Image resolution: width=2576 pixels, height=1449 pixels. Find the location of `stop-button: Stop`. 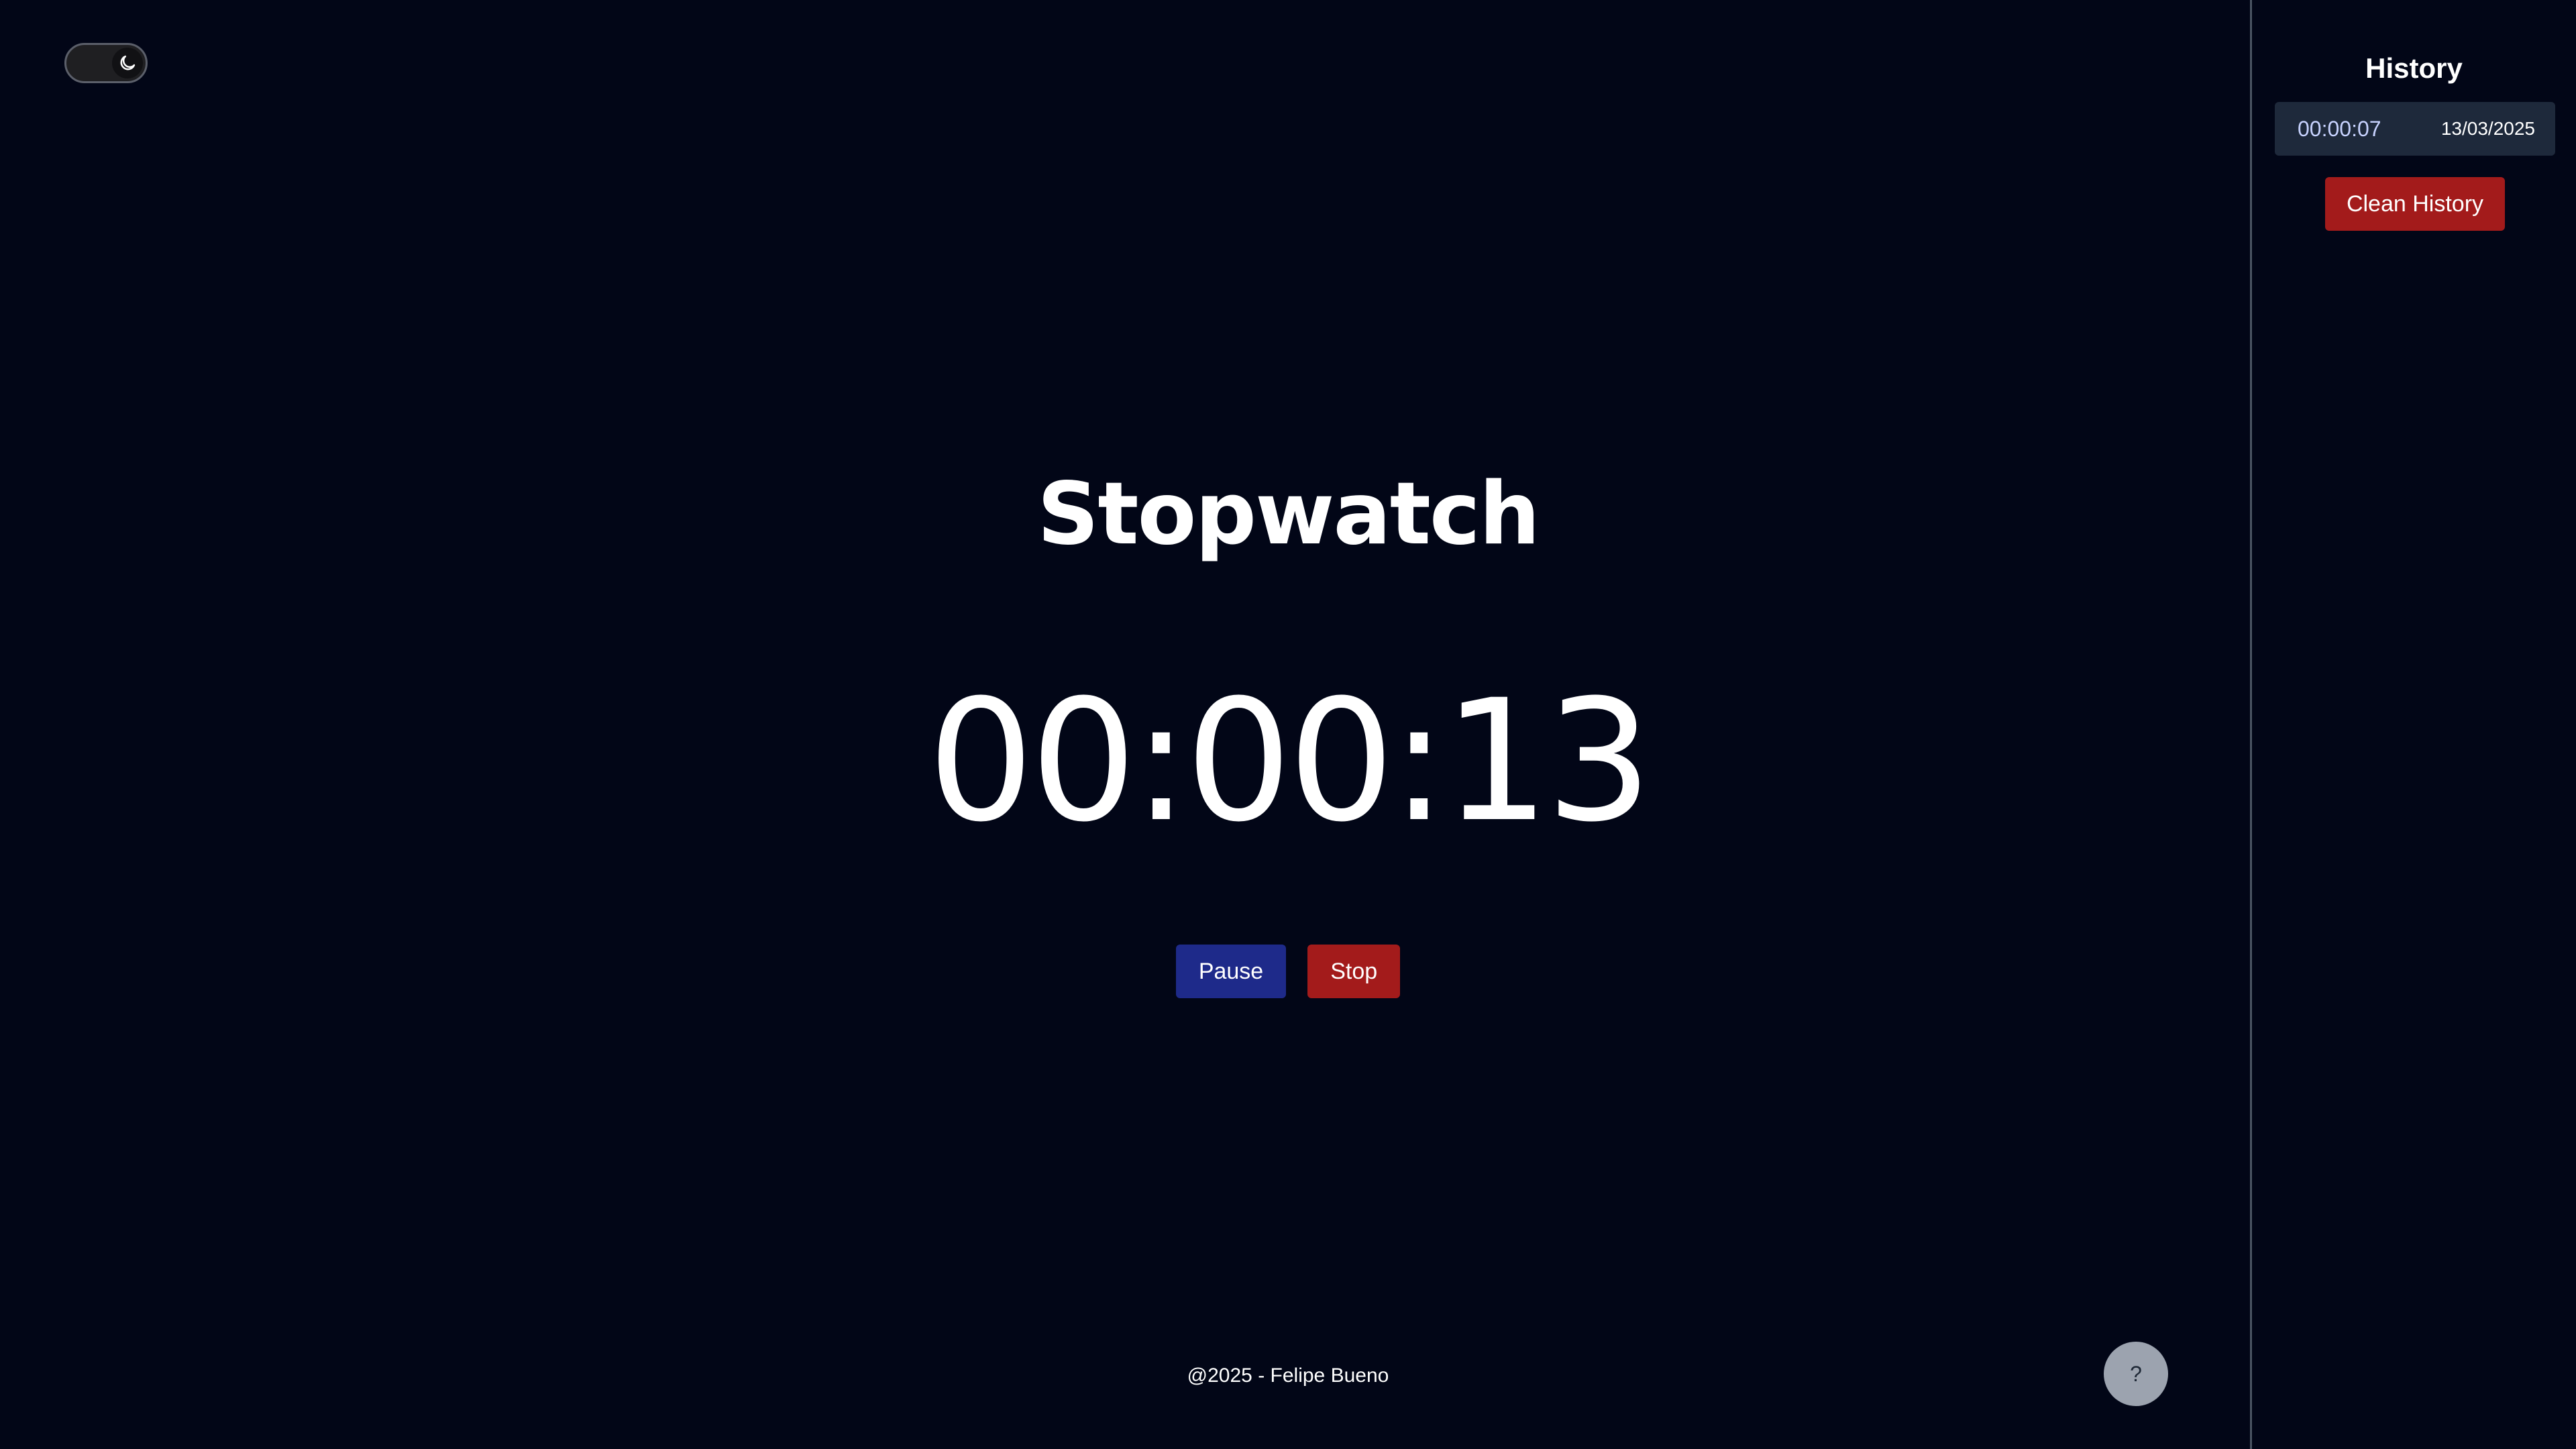

stop-button: Stop is located at coordinates (1354, 971).